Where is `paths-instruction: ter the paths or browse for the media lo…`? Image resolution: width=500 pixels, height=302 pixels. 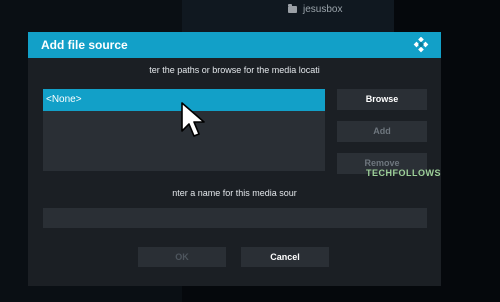
paths-instruction: ter the paths or browse for the media lo… is located at coordinates (234, 70).